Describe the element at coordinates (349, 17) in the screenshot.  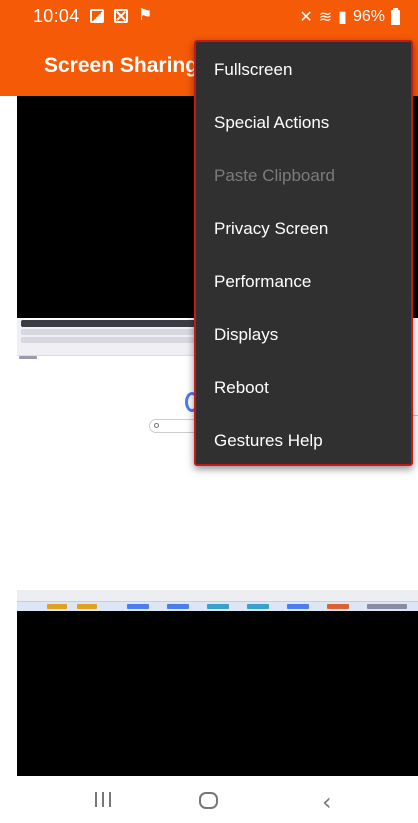
I see `system-icons: ✕ ≋ ▮ 96%` at that location.